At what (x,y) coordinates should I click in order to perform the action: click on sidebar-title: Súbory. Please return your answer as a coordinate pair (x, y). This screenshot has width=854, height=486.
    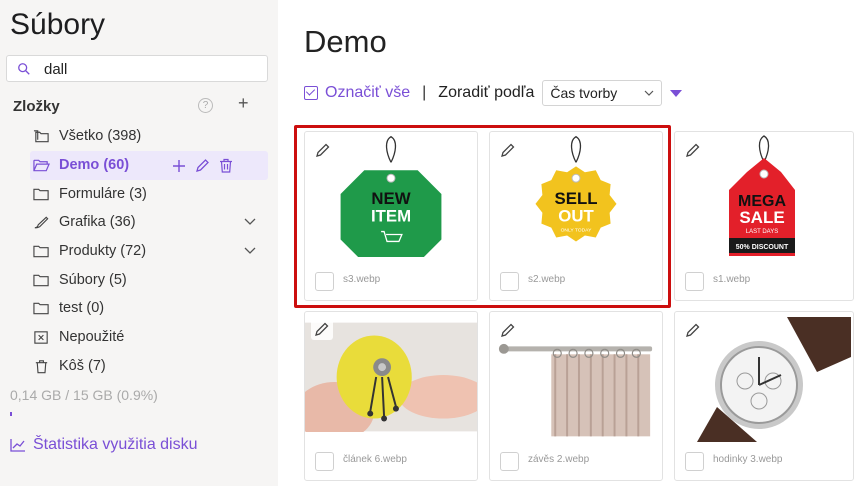
    Looking at the image, I should click on (58, 24).